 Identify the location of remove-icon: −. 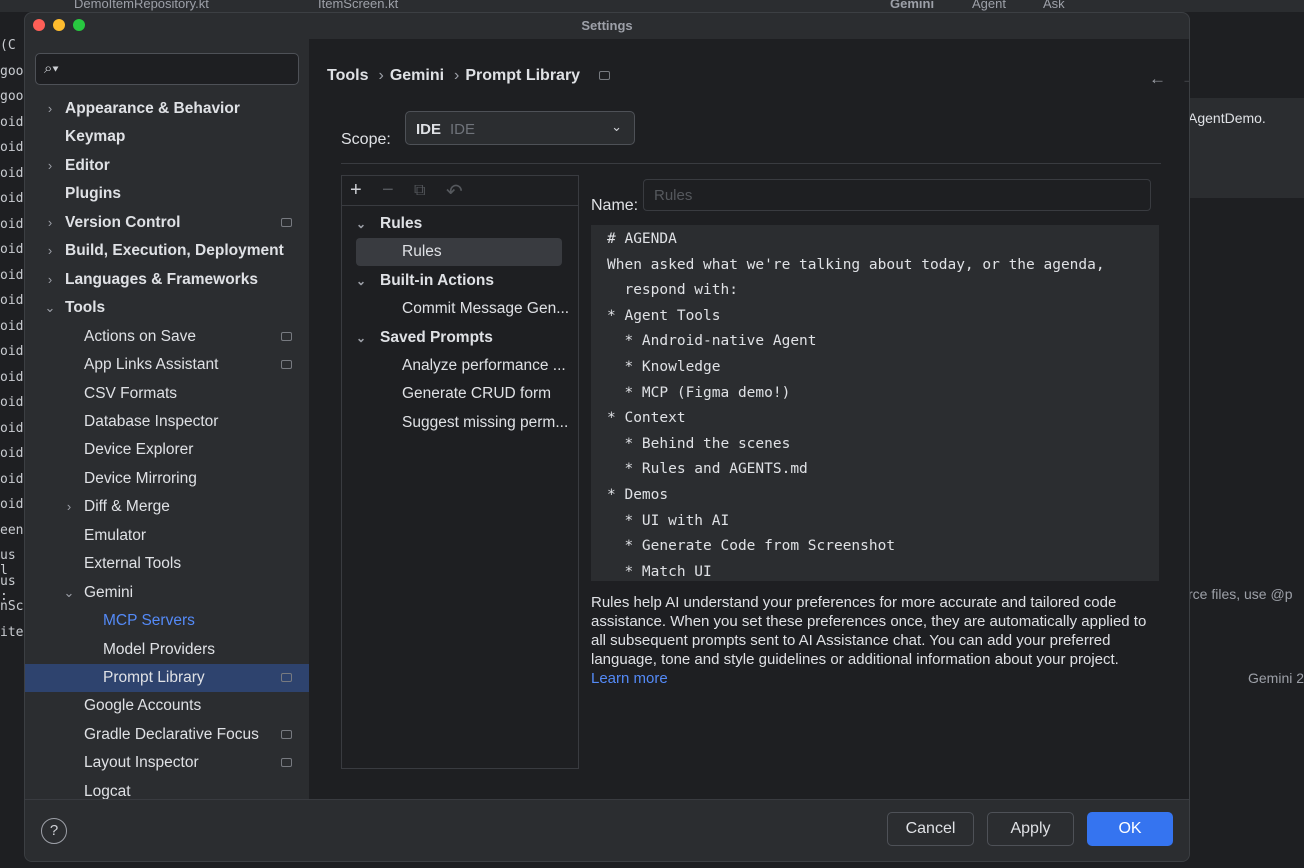
(388, 190).